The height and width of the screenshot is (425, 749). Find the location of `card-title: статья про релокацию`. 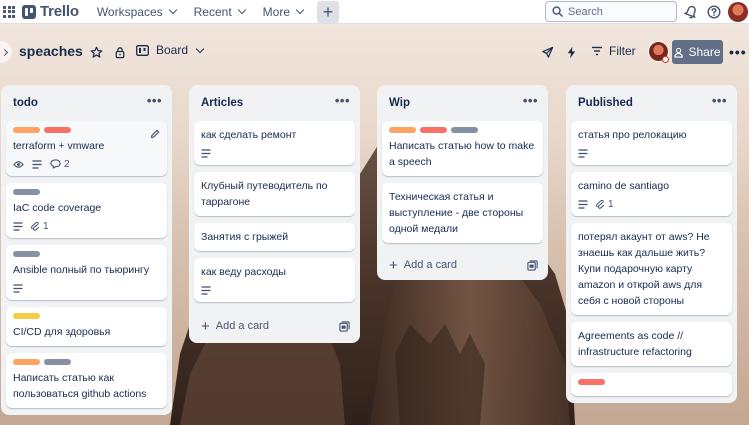

card-title: статья про релокацию is located at coordinates (632, 135).